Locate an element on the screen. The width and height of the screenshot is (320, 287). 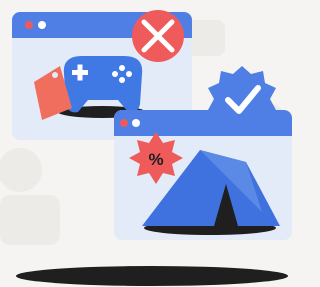
floor-shadow is located at coordinates (152, 276).